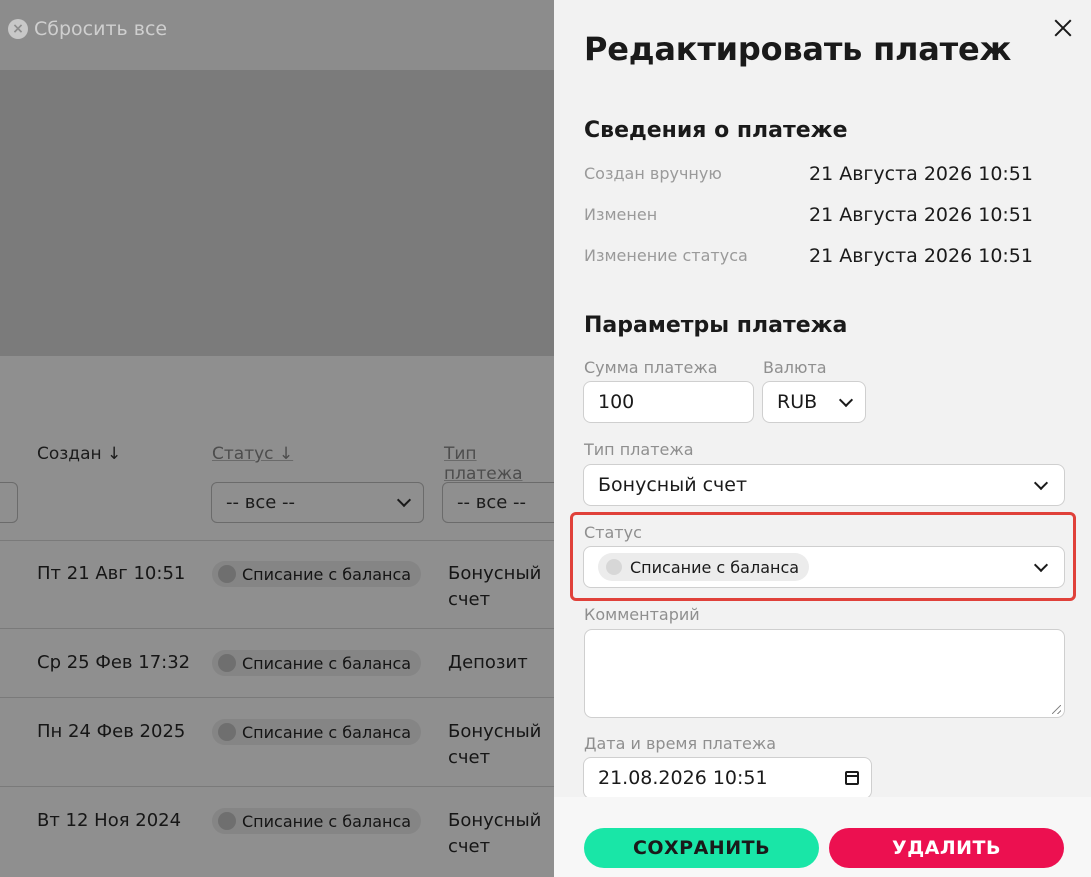 The width and height of the screenshot is (1091, 877). Describe the element at coordinates (1056, 709) in the screenshot. I see `resize-handle-icon` at that location.